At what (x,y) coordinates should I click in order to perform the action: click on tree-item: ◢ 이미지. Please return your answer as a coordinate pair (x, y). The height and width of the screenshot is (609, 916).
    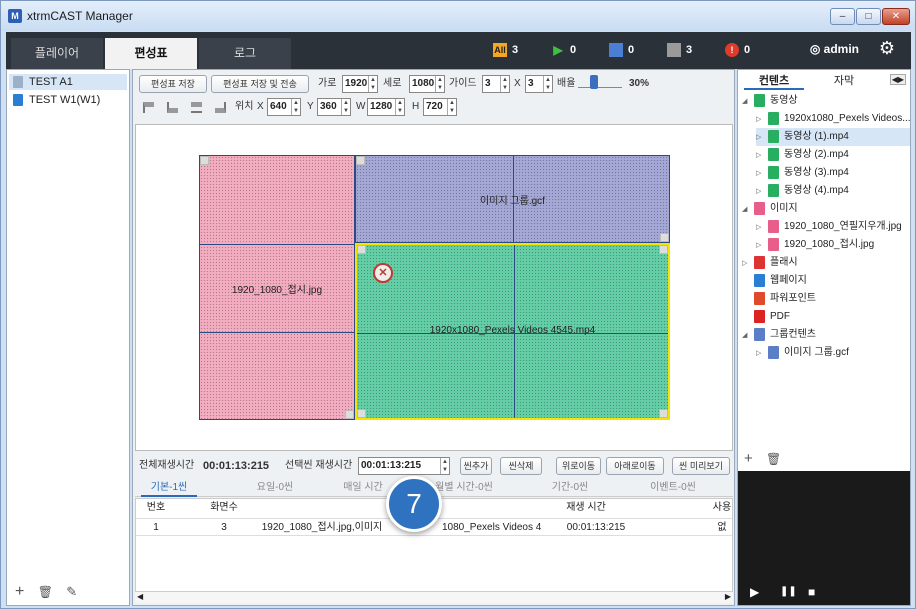
    Looking at the image, I should click on (770, 209).